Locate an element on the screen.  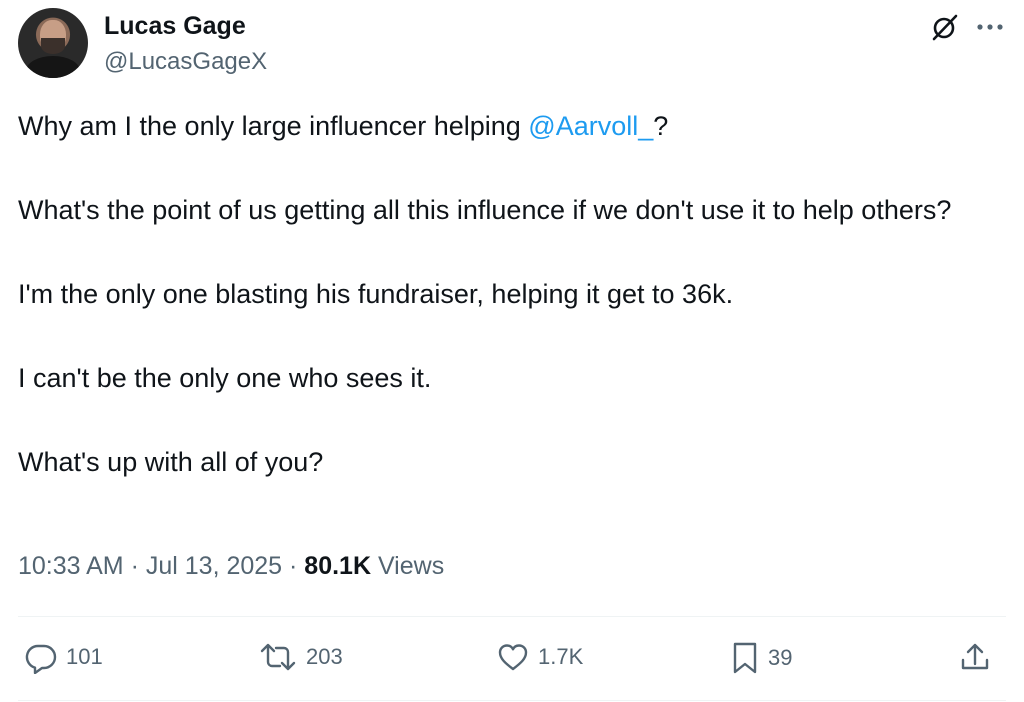
bookmark-icon is located at coordinates (745, 658).